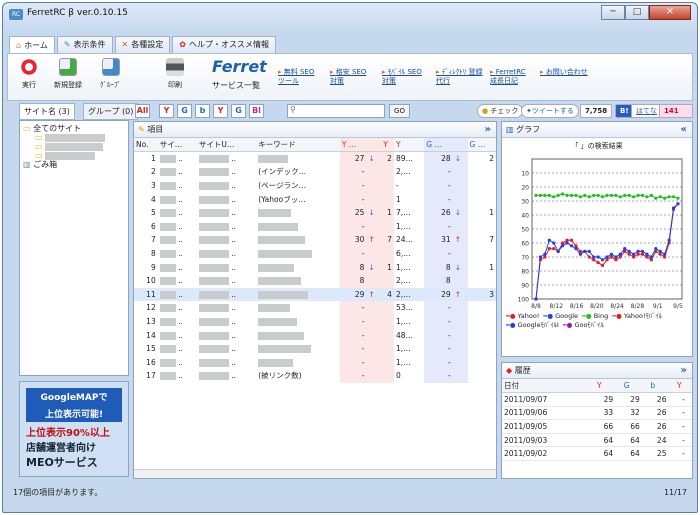  Describe the element at coordinates (315, 172) in the screenshot. I see `table-row: 2 .. .. (インデック… -2,… -` at that location.